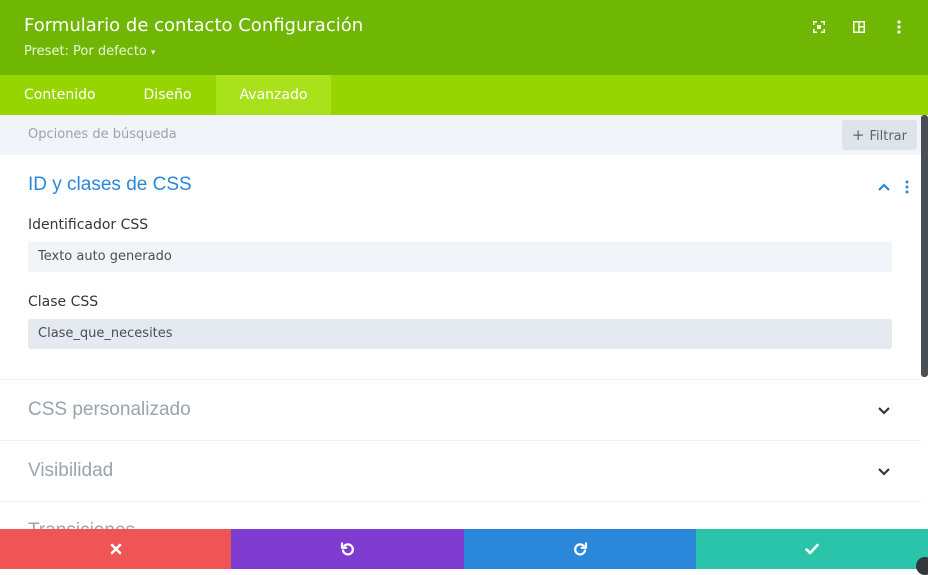 The height and width of the screenshot is (575, 928). I want to click on discard-button, so click(115, 549).